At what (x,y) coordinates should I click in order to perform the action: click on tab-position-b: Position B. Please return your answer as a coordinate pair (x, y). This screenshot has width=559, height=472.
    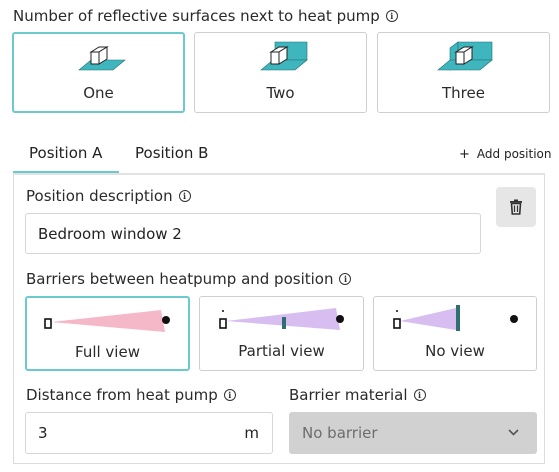
    Looking at the image, I should click on (171, 153).